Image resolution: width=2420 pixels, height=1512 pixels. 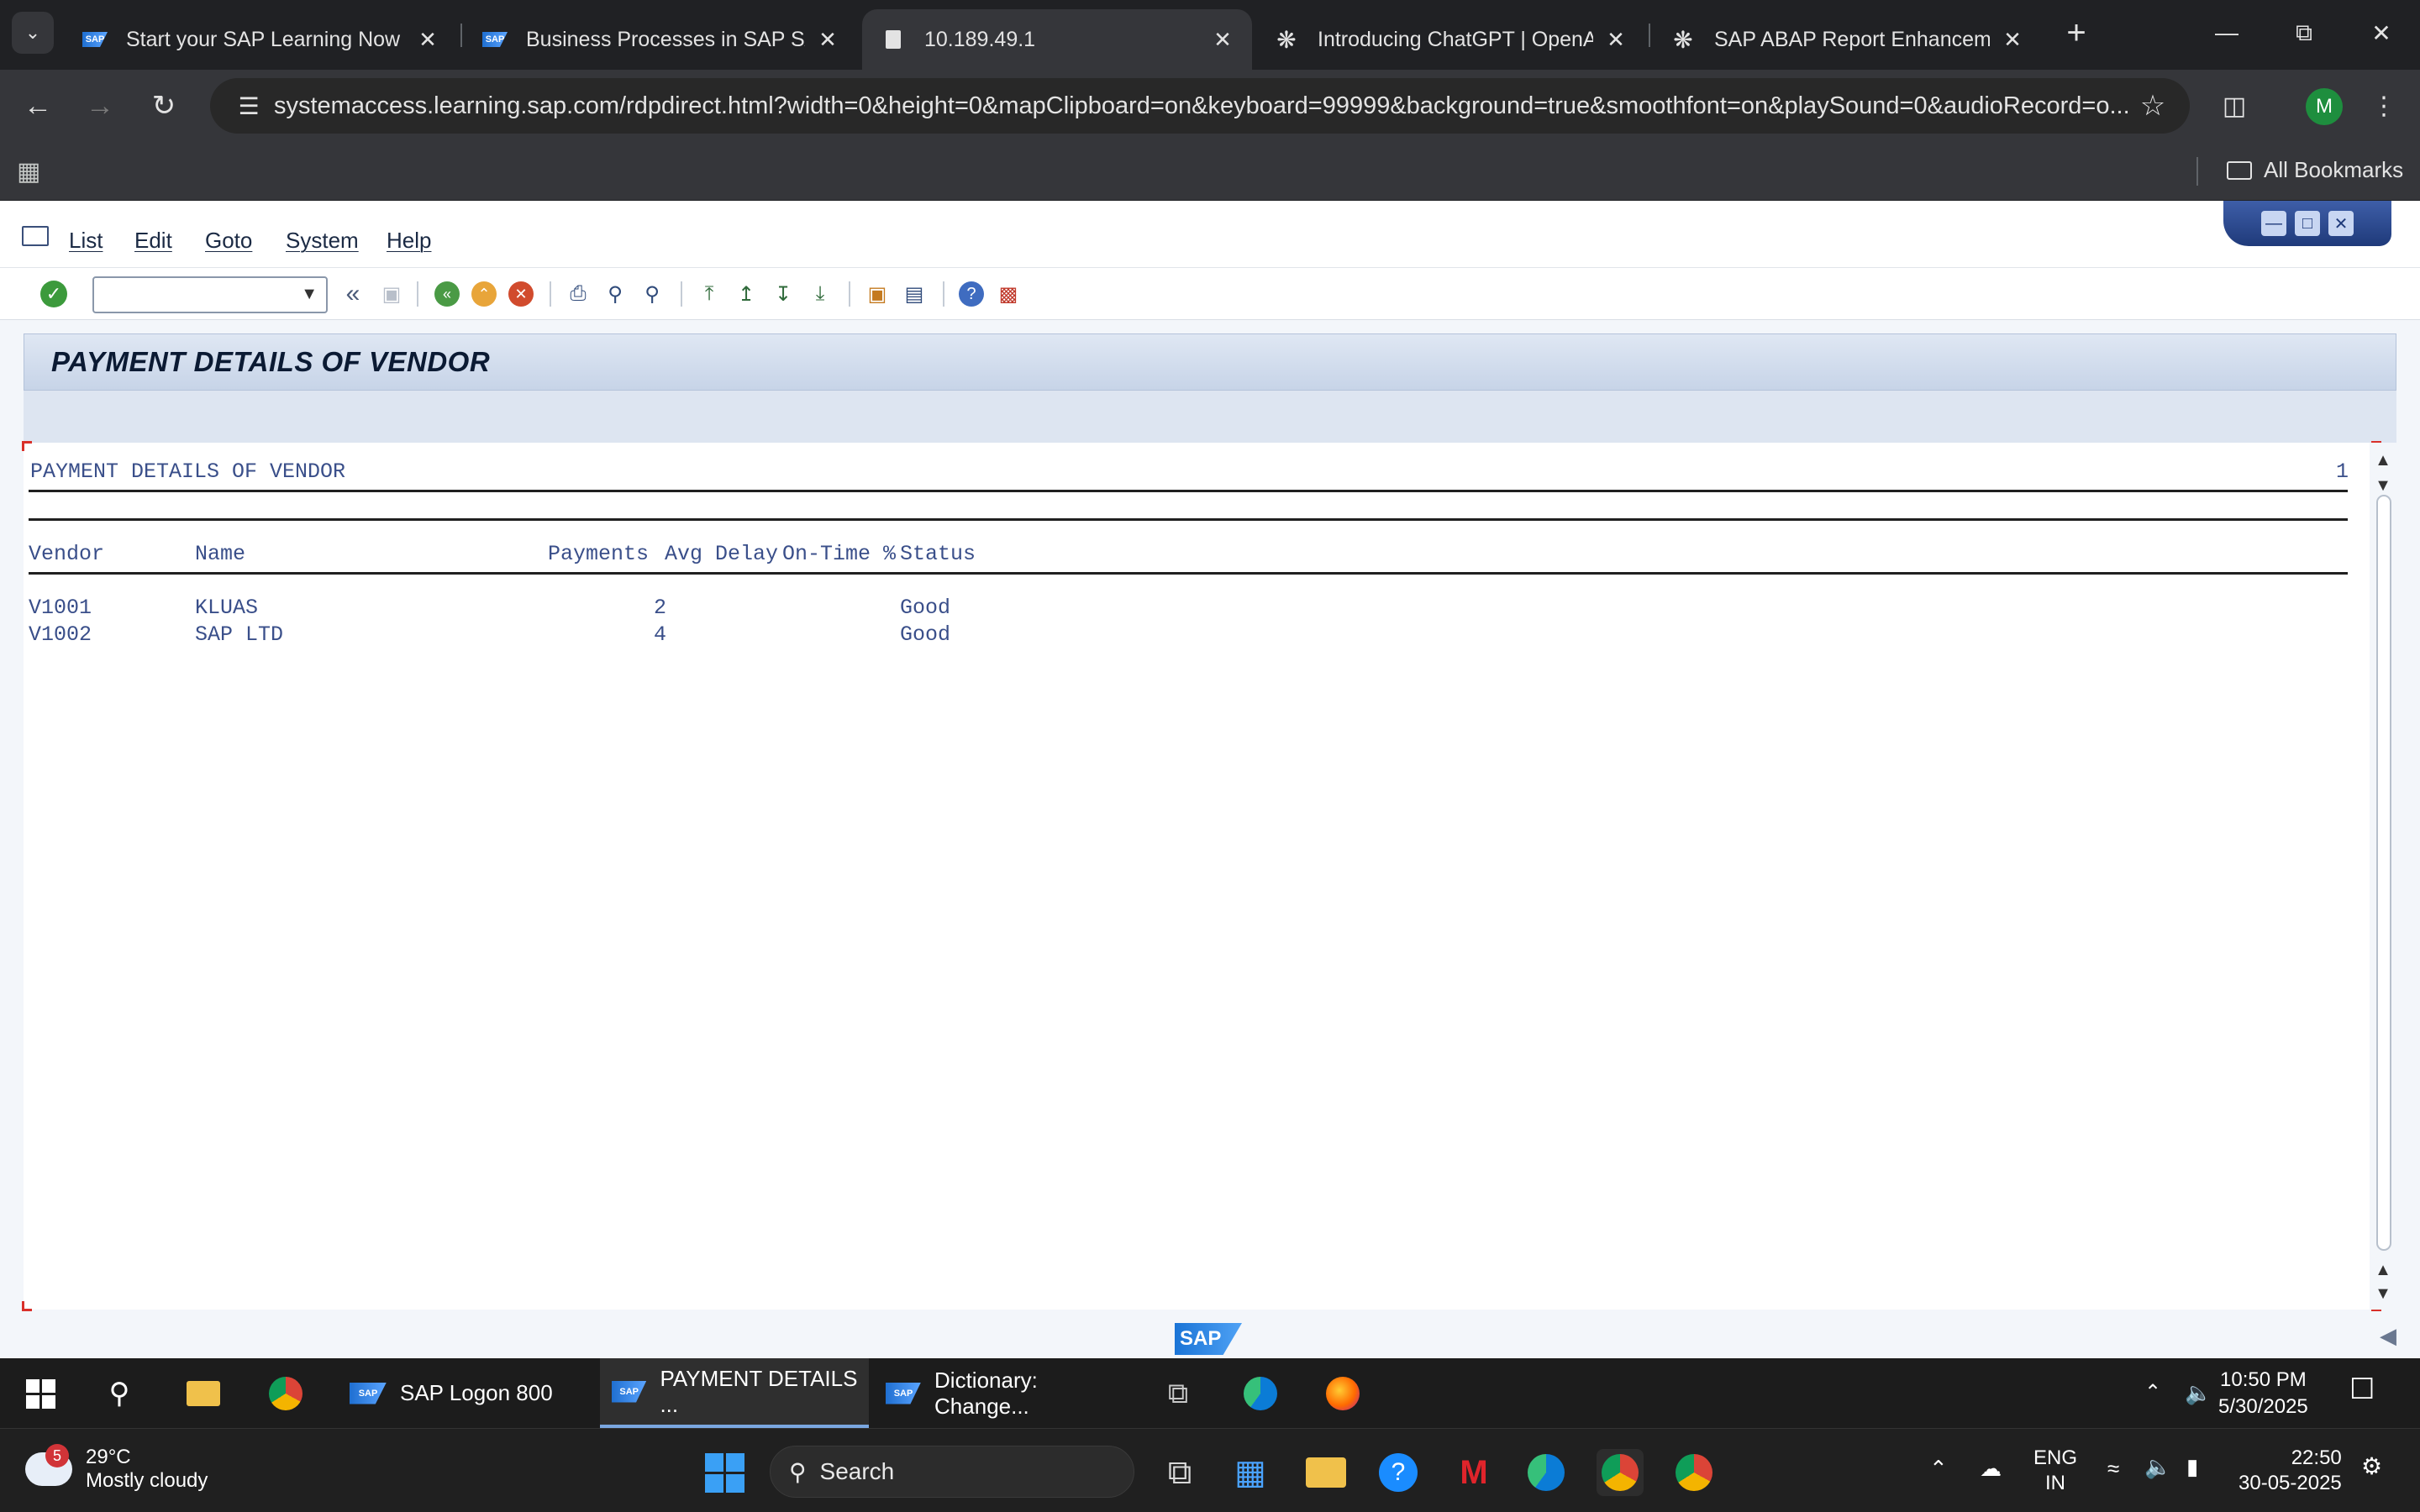 I want to click on last-page-icon: ⤓, so click(x=820, y=294).